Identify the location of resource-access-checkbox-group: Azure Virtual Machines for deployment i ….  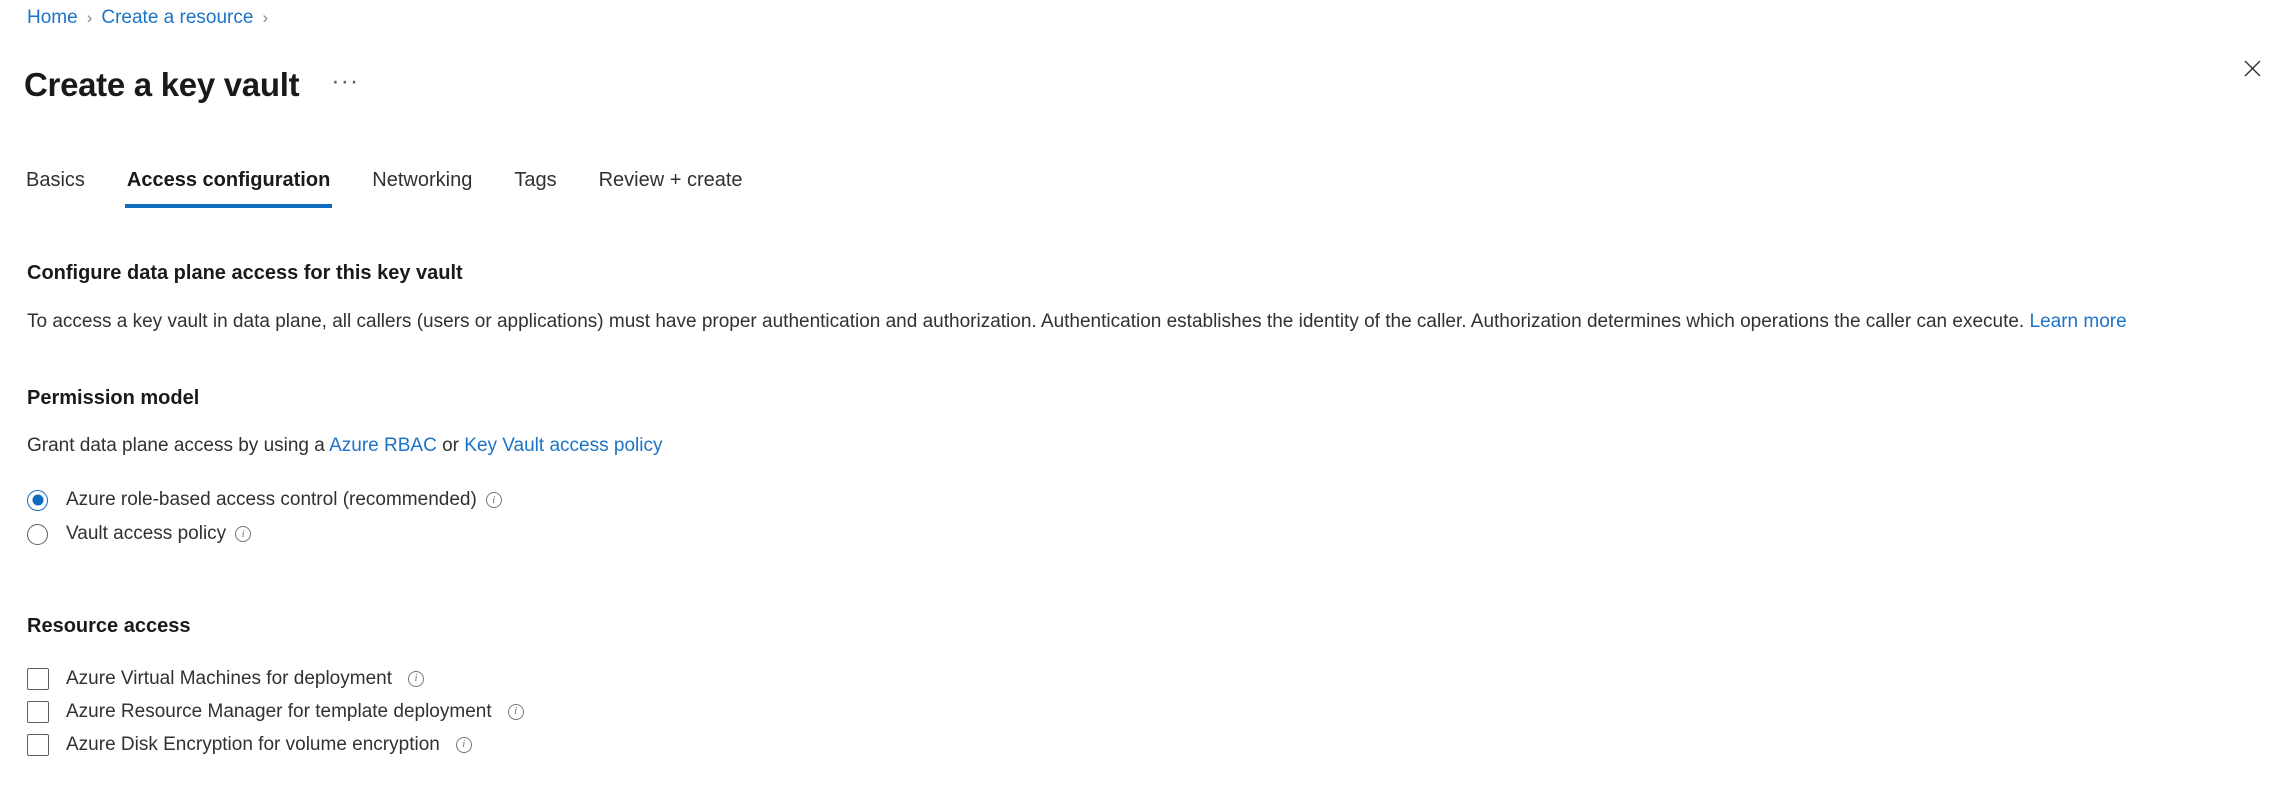
(1148, 711).